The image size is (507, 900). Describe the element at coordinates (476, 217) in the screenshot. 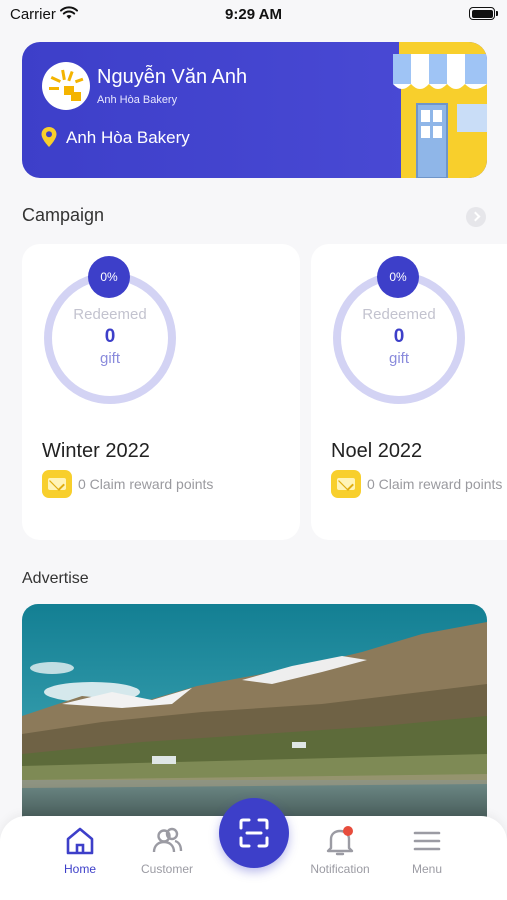

I see `campaign-more-icon` at that location.